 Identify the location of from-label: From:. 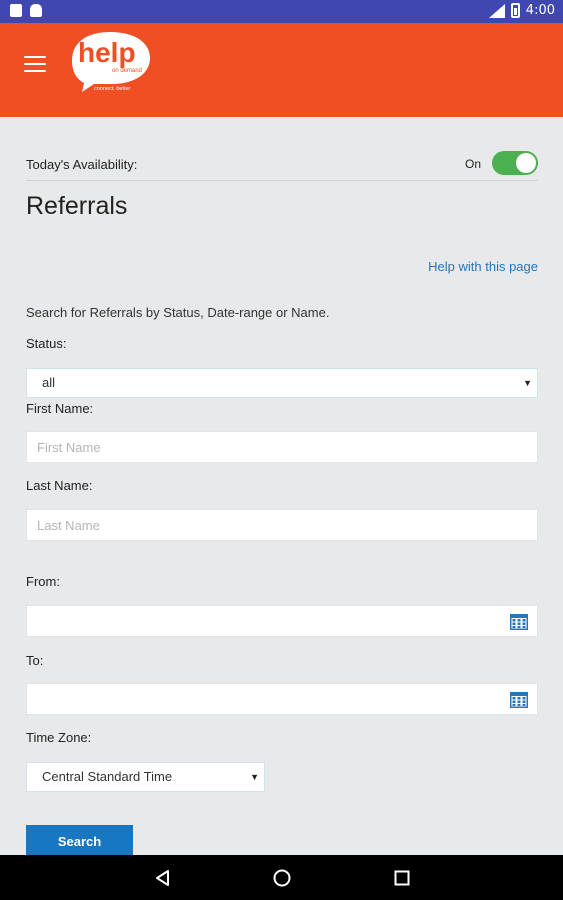
(43, 581).